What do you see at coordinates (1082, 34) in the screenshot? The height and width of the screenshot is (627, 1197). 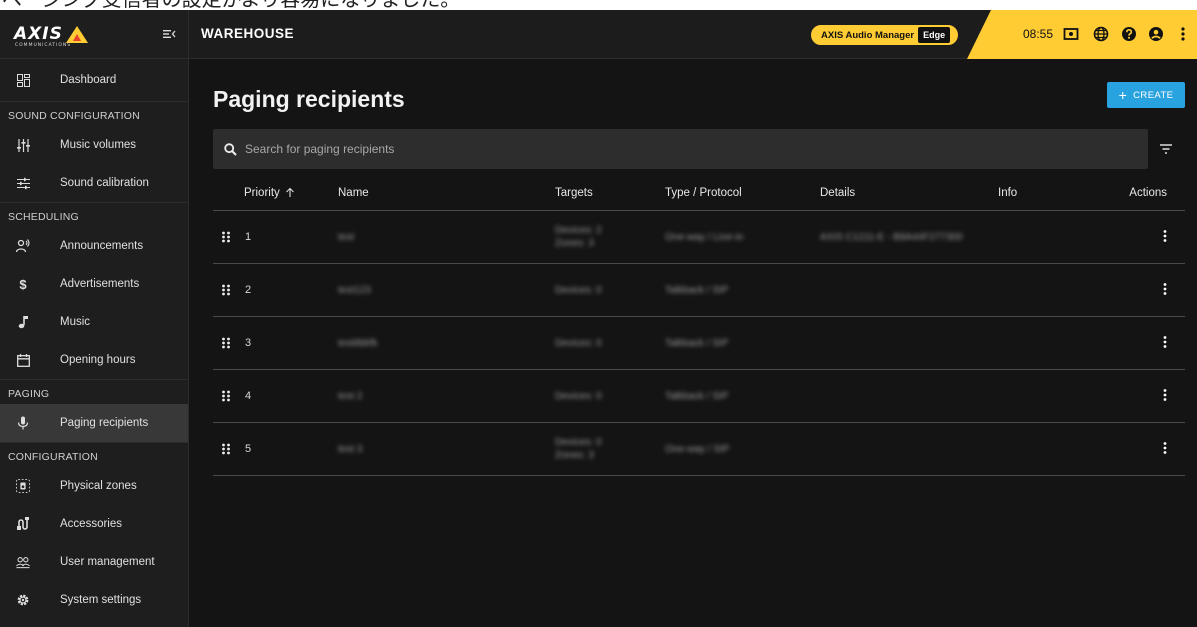 I see `header-status-area: 08:55` at bounding box center [1082, 34].